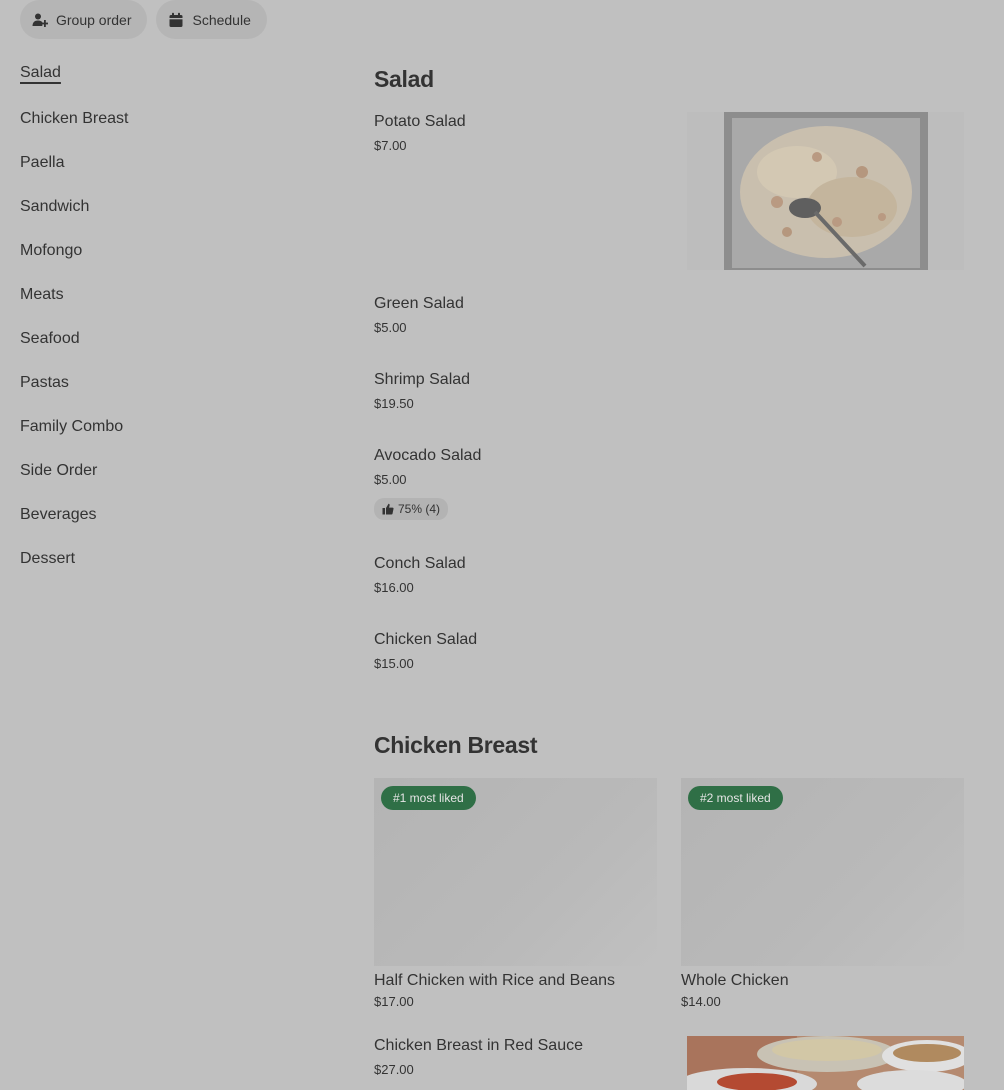  I want to click on item-price: $7.00, so click(390, 145).